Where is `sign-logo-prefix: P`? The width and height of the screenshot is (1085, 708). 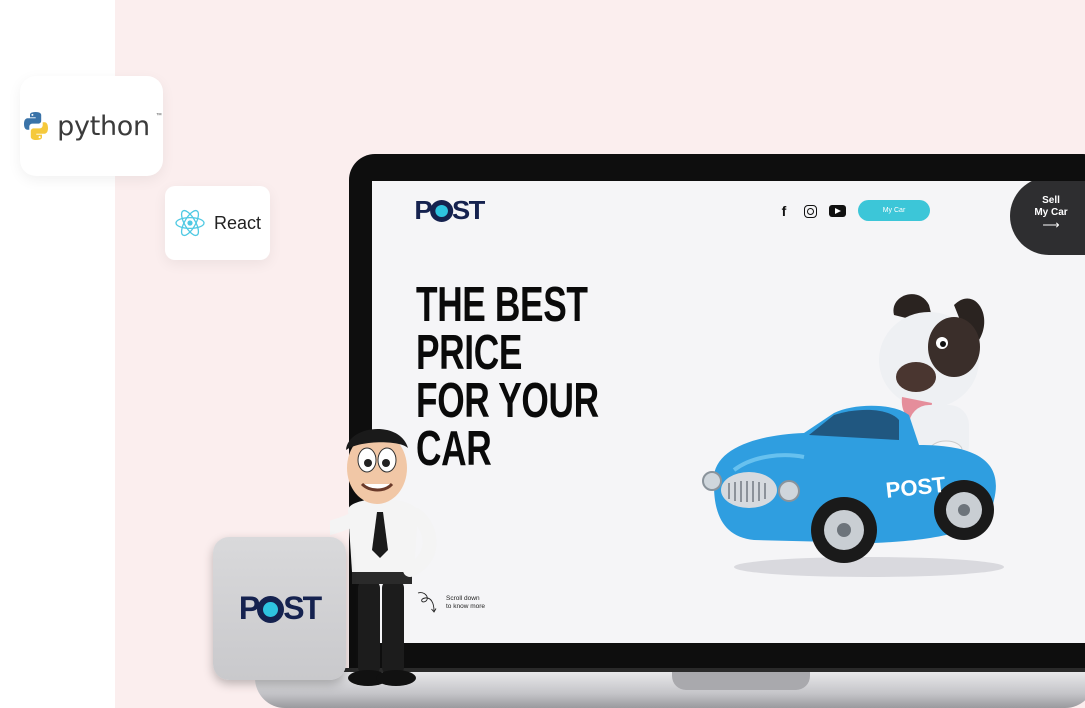
sign-logo-prefix: P is located at coordinates (249, 608).